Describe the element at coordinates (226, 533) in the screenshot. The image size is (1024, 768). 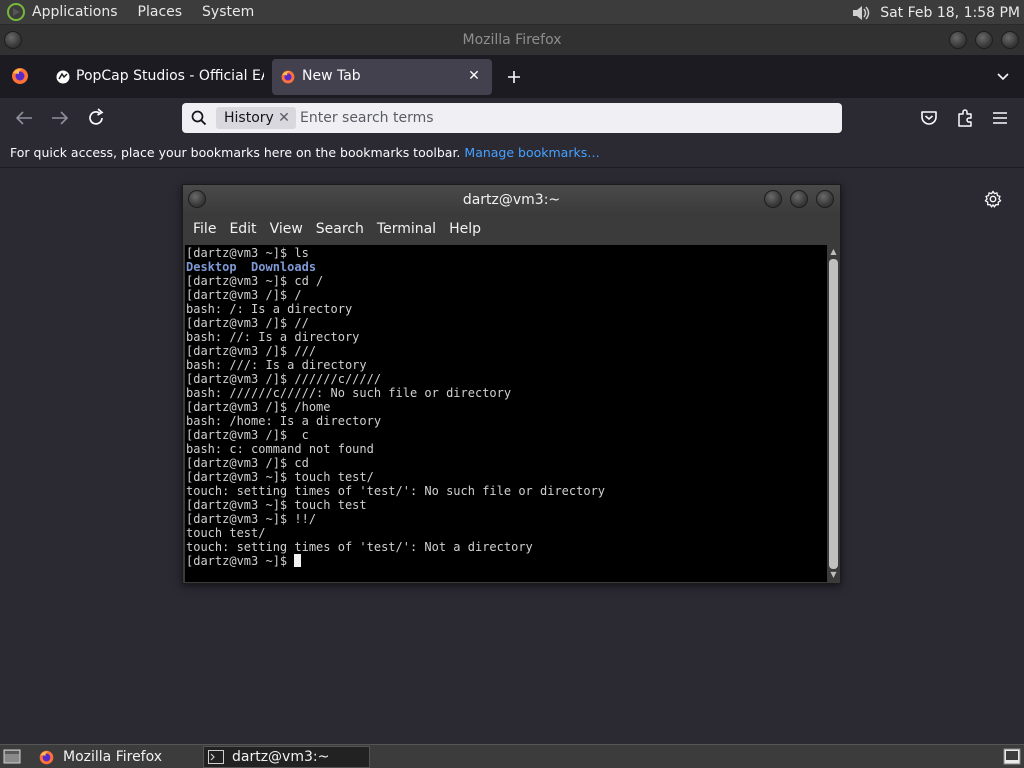
I see `terminal-line: touch test/` at that location.